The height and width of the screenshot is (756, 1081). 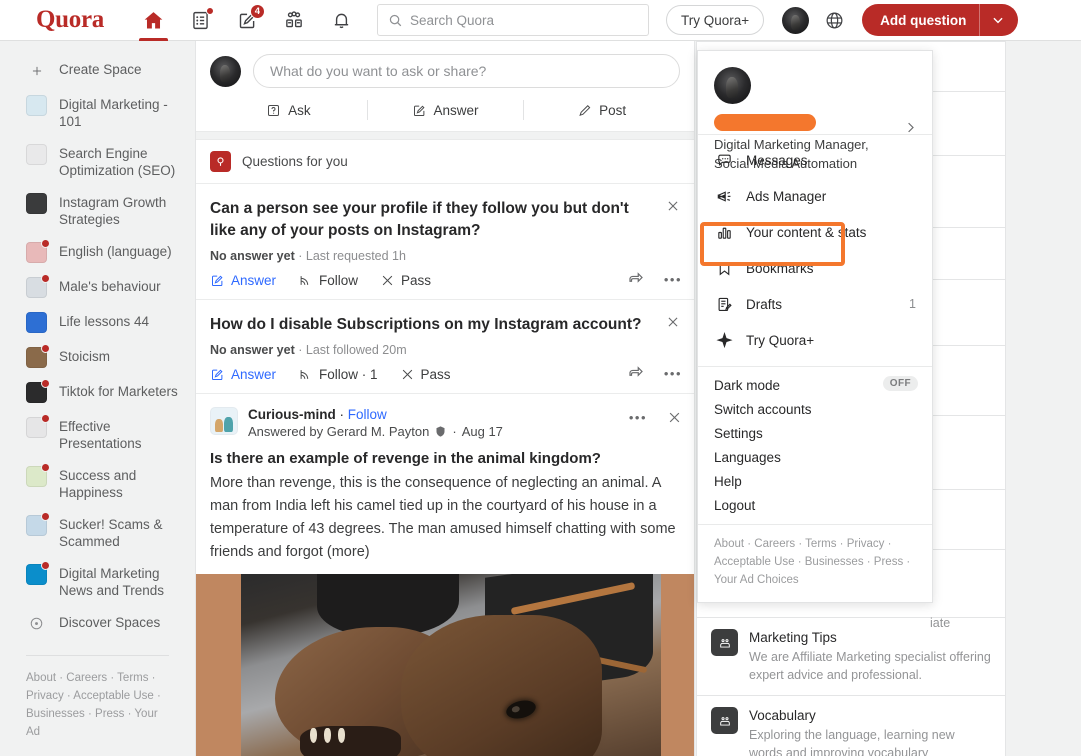 What do you see at coordinates (715, 20) in the screenshot?
I see `try-quora-plus-button: Try Quora+` at bounding box center [715, 20].